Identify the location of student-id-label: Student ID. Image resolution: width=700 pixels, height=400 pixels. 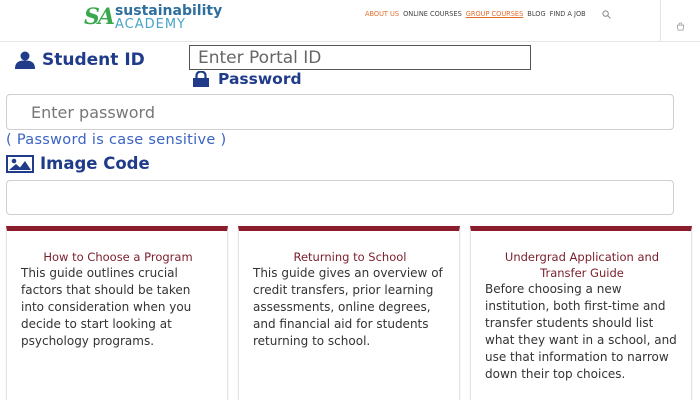
(79, 60).